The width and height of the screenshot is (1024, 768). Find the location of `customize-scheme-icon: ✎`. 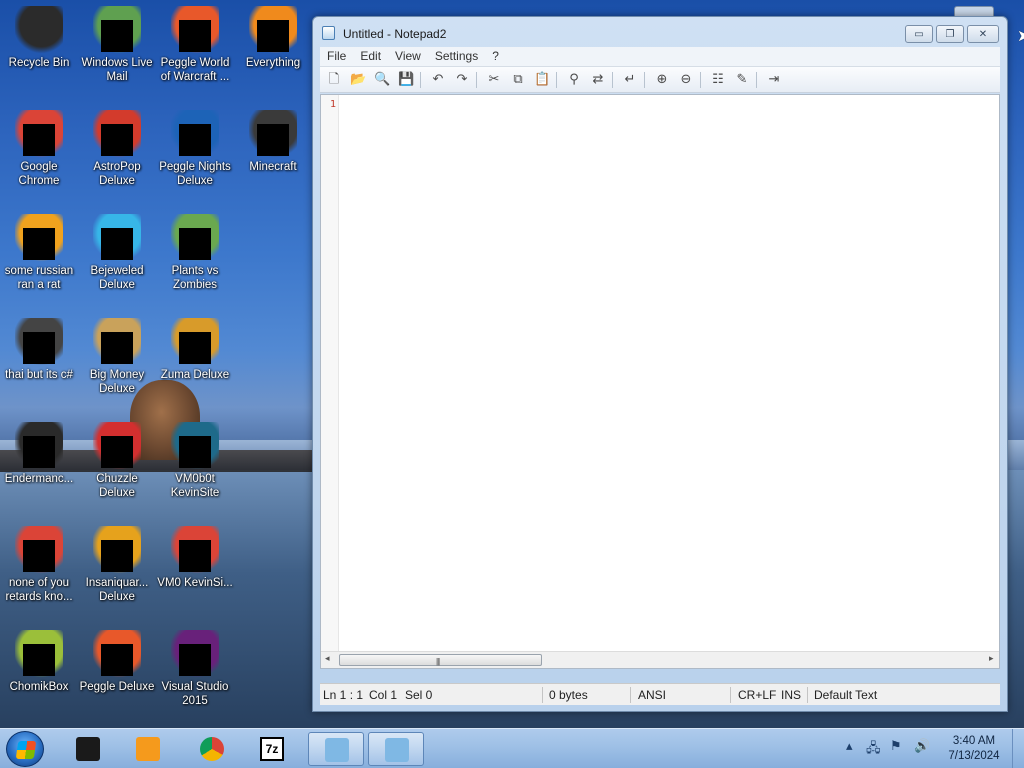

customize-scheme-icon: ✎ is located at coordinates (742, 80).